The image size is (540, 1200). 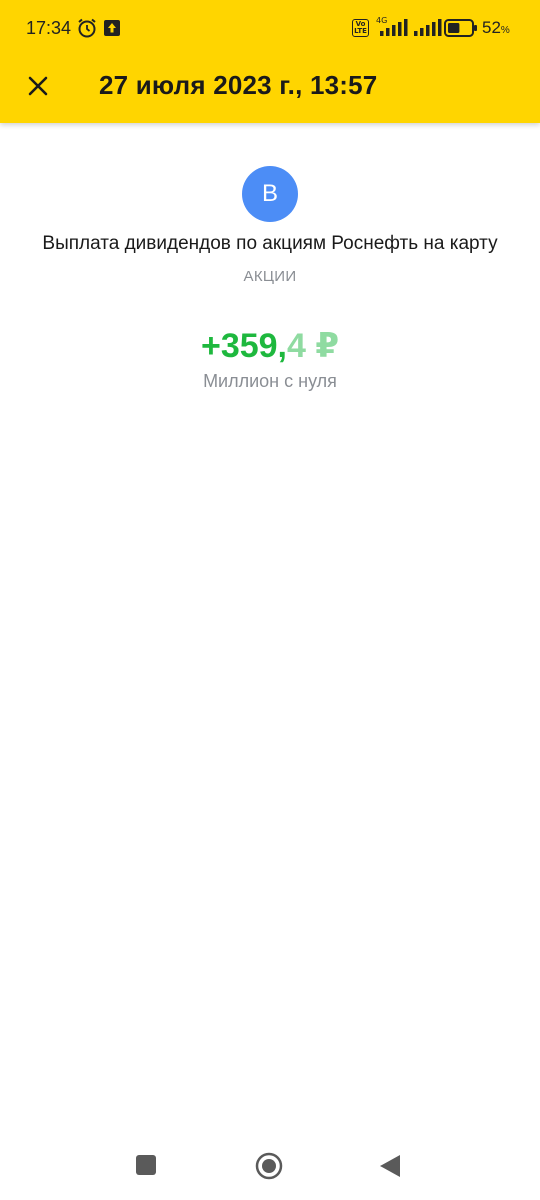 What do you see at coordinates (146, 1165) in the screenshot?
I see `recents-icon` at bounding box center [146, 1165].